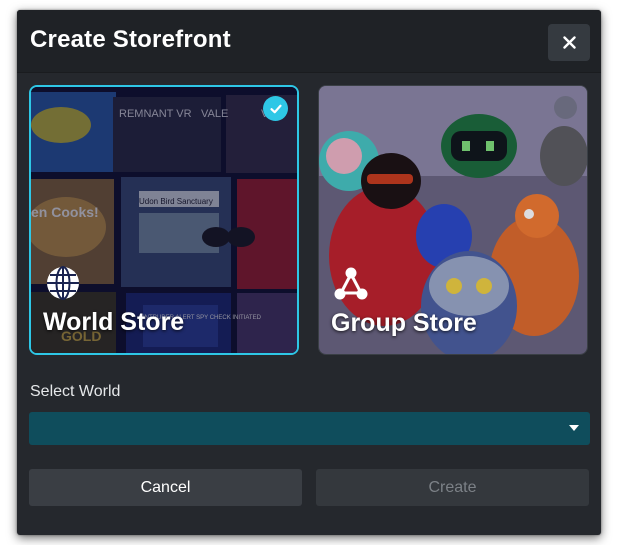  I want to click on world-store-label: World Store, so click(114, 322).